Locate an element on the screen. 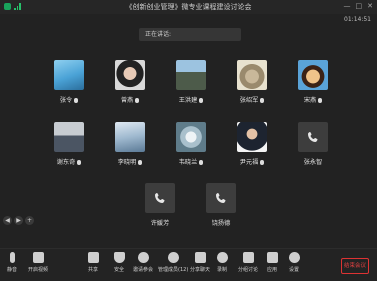  participant-tile: 谢东奇 is located at coordinates (69, 144).